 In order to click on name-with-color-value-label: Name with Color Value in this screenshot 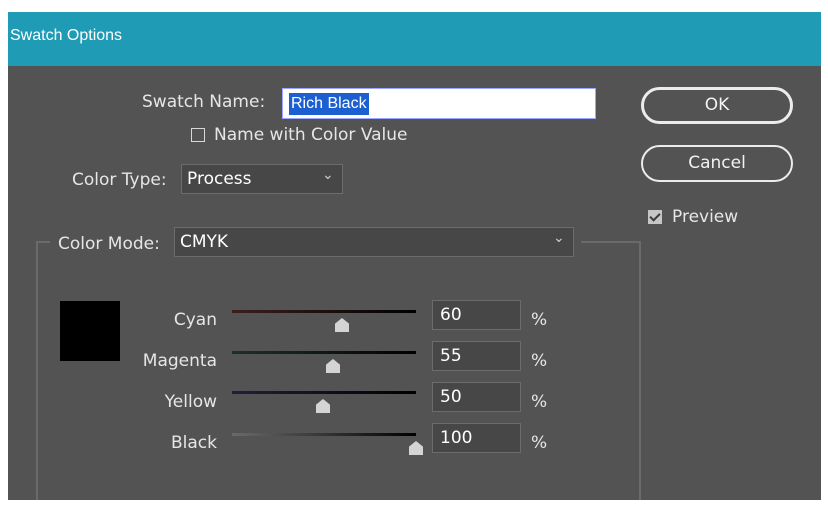, I will do `click(311, 135)`.